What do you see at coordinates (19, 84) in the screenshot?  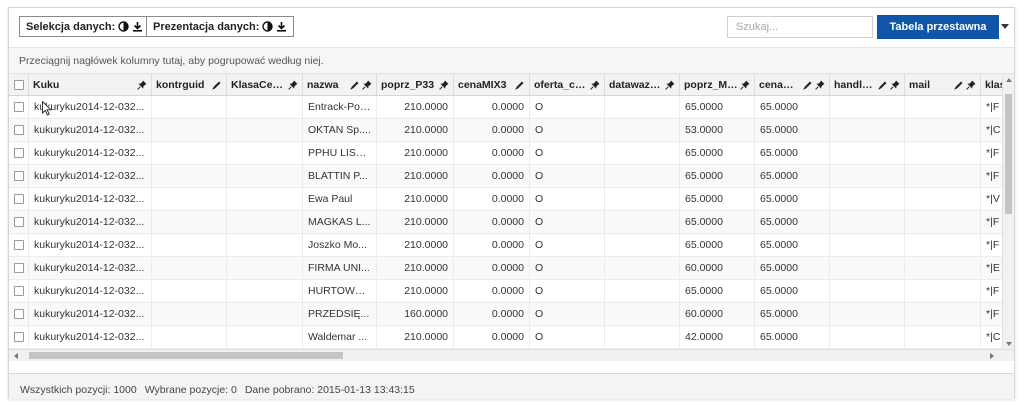 I see `select-all-checkbox` at bounding box center [19, 84].